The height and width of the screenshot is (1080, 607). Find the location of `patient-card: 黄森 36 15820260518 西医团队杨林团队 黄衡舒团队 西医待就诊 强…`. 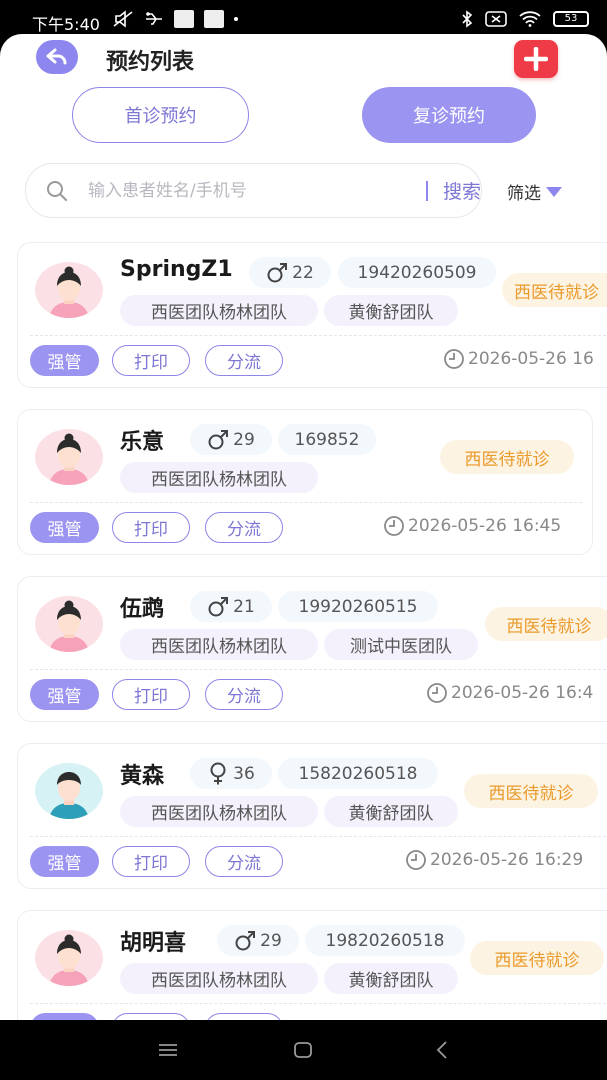

patient-card: 黄森 36 15820260518 西医团队杨林团队 黄衡舒团队 西医待就诊 强… is located at coordinates (312, 816).